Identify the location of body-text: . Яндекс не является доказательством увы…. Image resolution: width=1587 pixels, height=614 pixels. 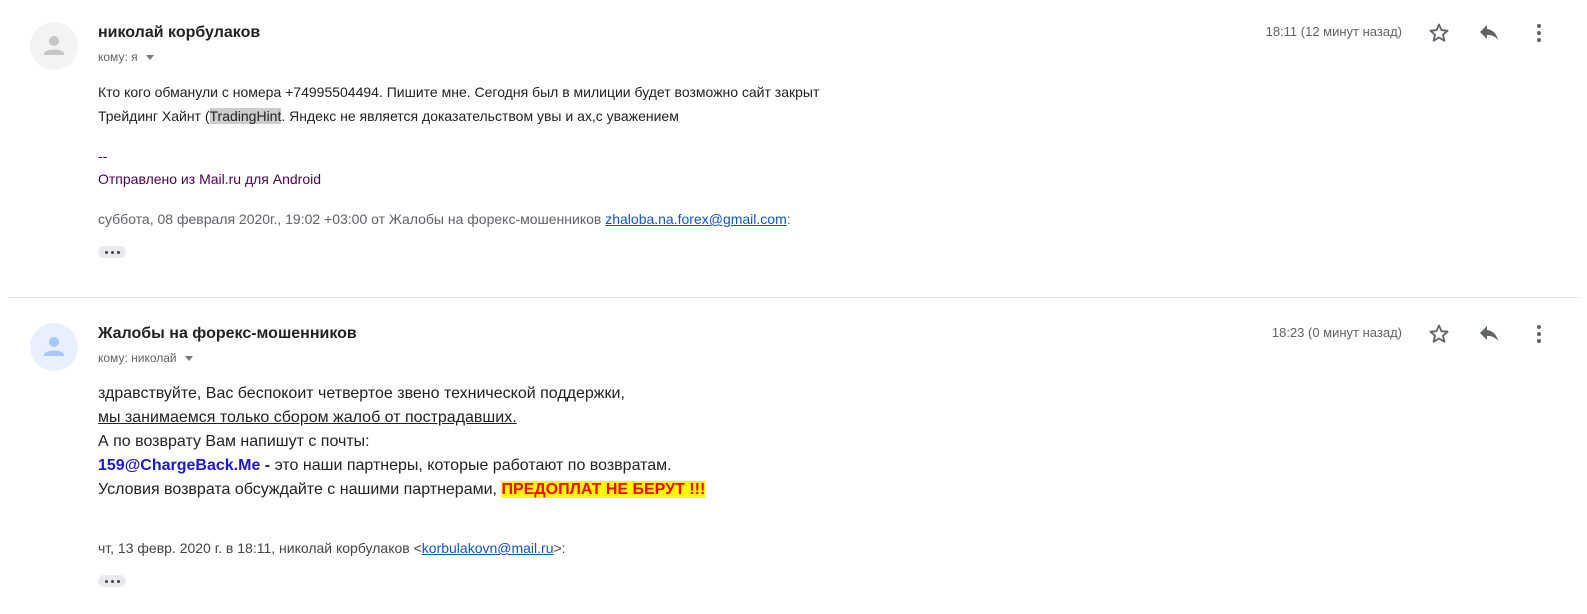
(480, 116).